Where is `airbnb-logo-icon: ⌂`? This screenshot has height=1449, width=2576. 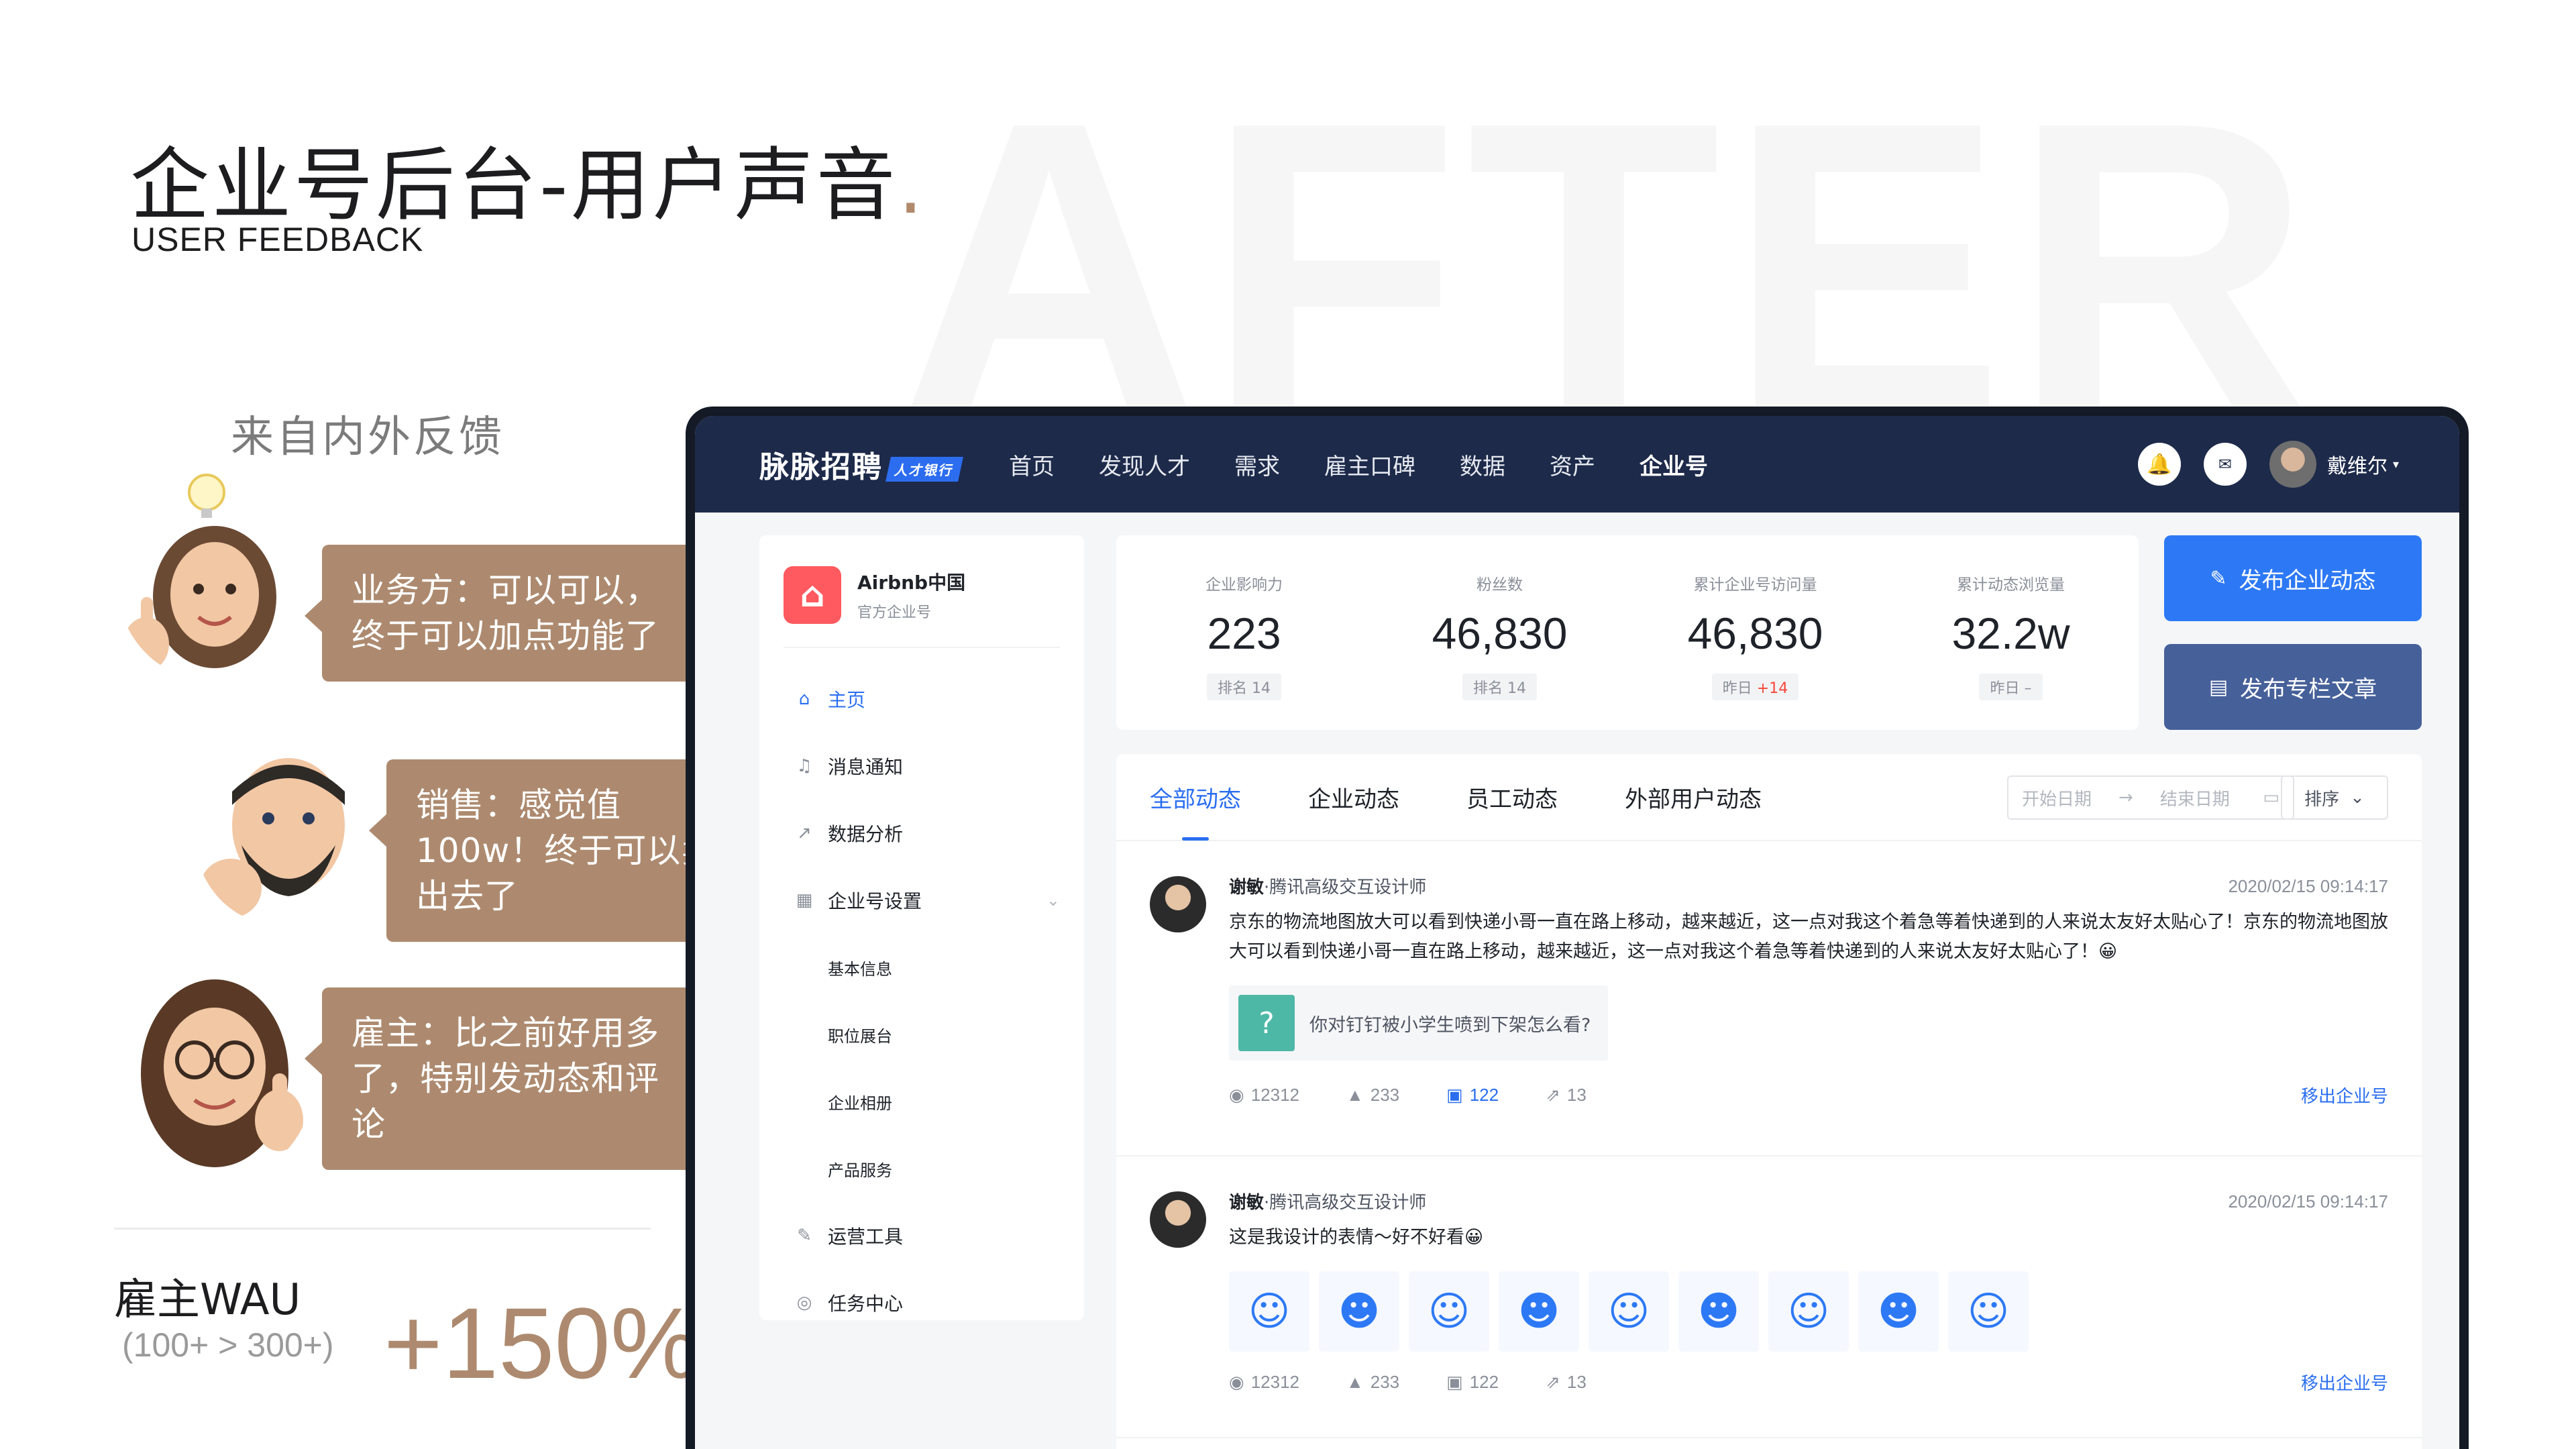
airbnb-logo-icon: ⌂ is located at coordinates (812, 595).